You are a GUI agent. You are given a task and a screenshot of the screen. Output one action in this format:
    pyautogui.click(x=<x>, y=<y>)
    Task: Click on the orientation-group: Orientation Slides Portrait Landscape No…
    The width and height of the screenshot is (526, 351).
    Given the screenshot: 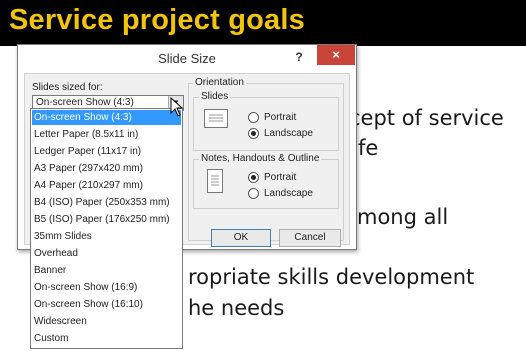 What is the action you would take?
    pyautogui.click(x=266, y=159)
    